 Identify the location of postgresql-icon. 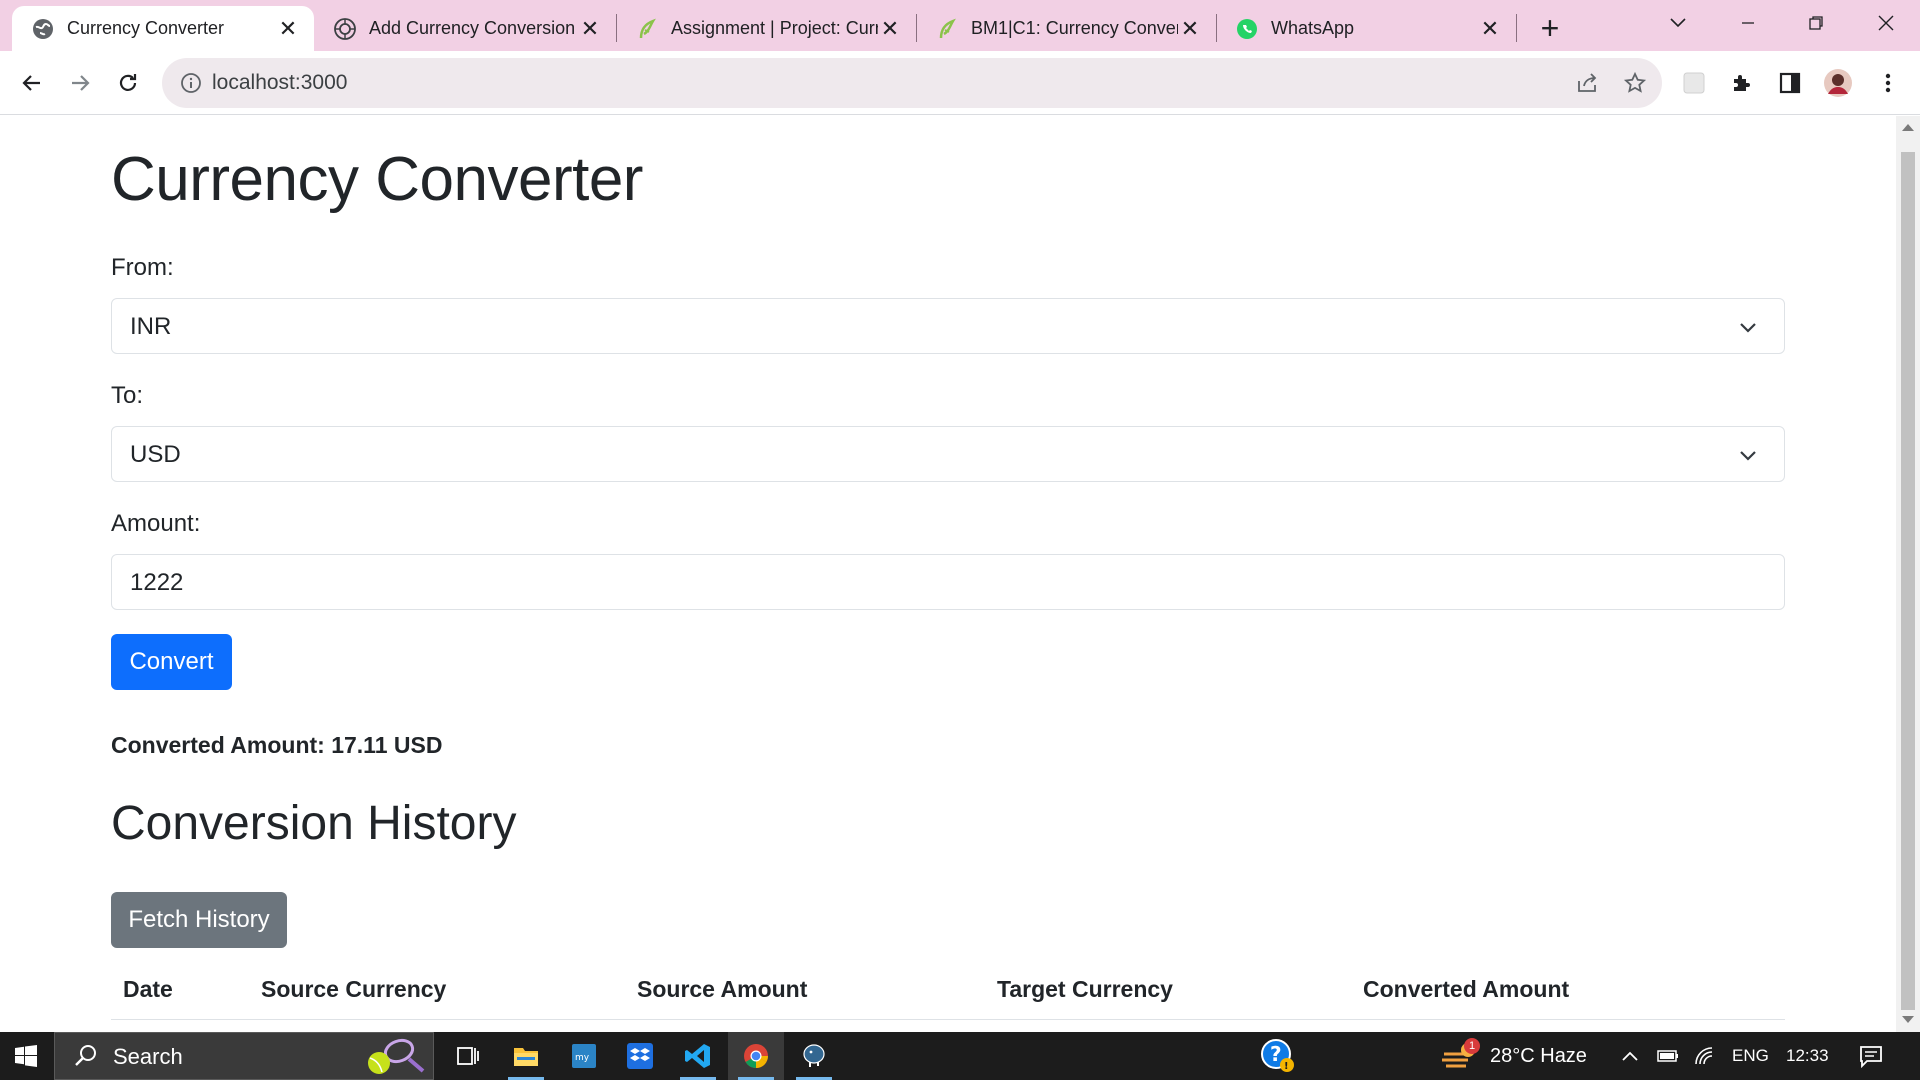
(814, 1056).